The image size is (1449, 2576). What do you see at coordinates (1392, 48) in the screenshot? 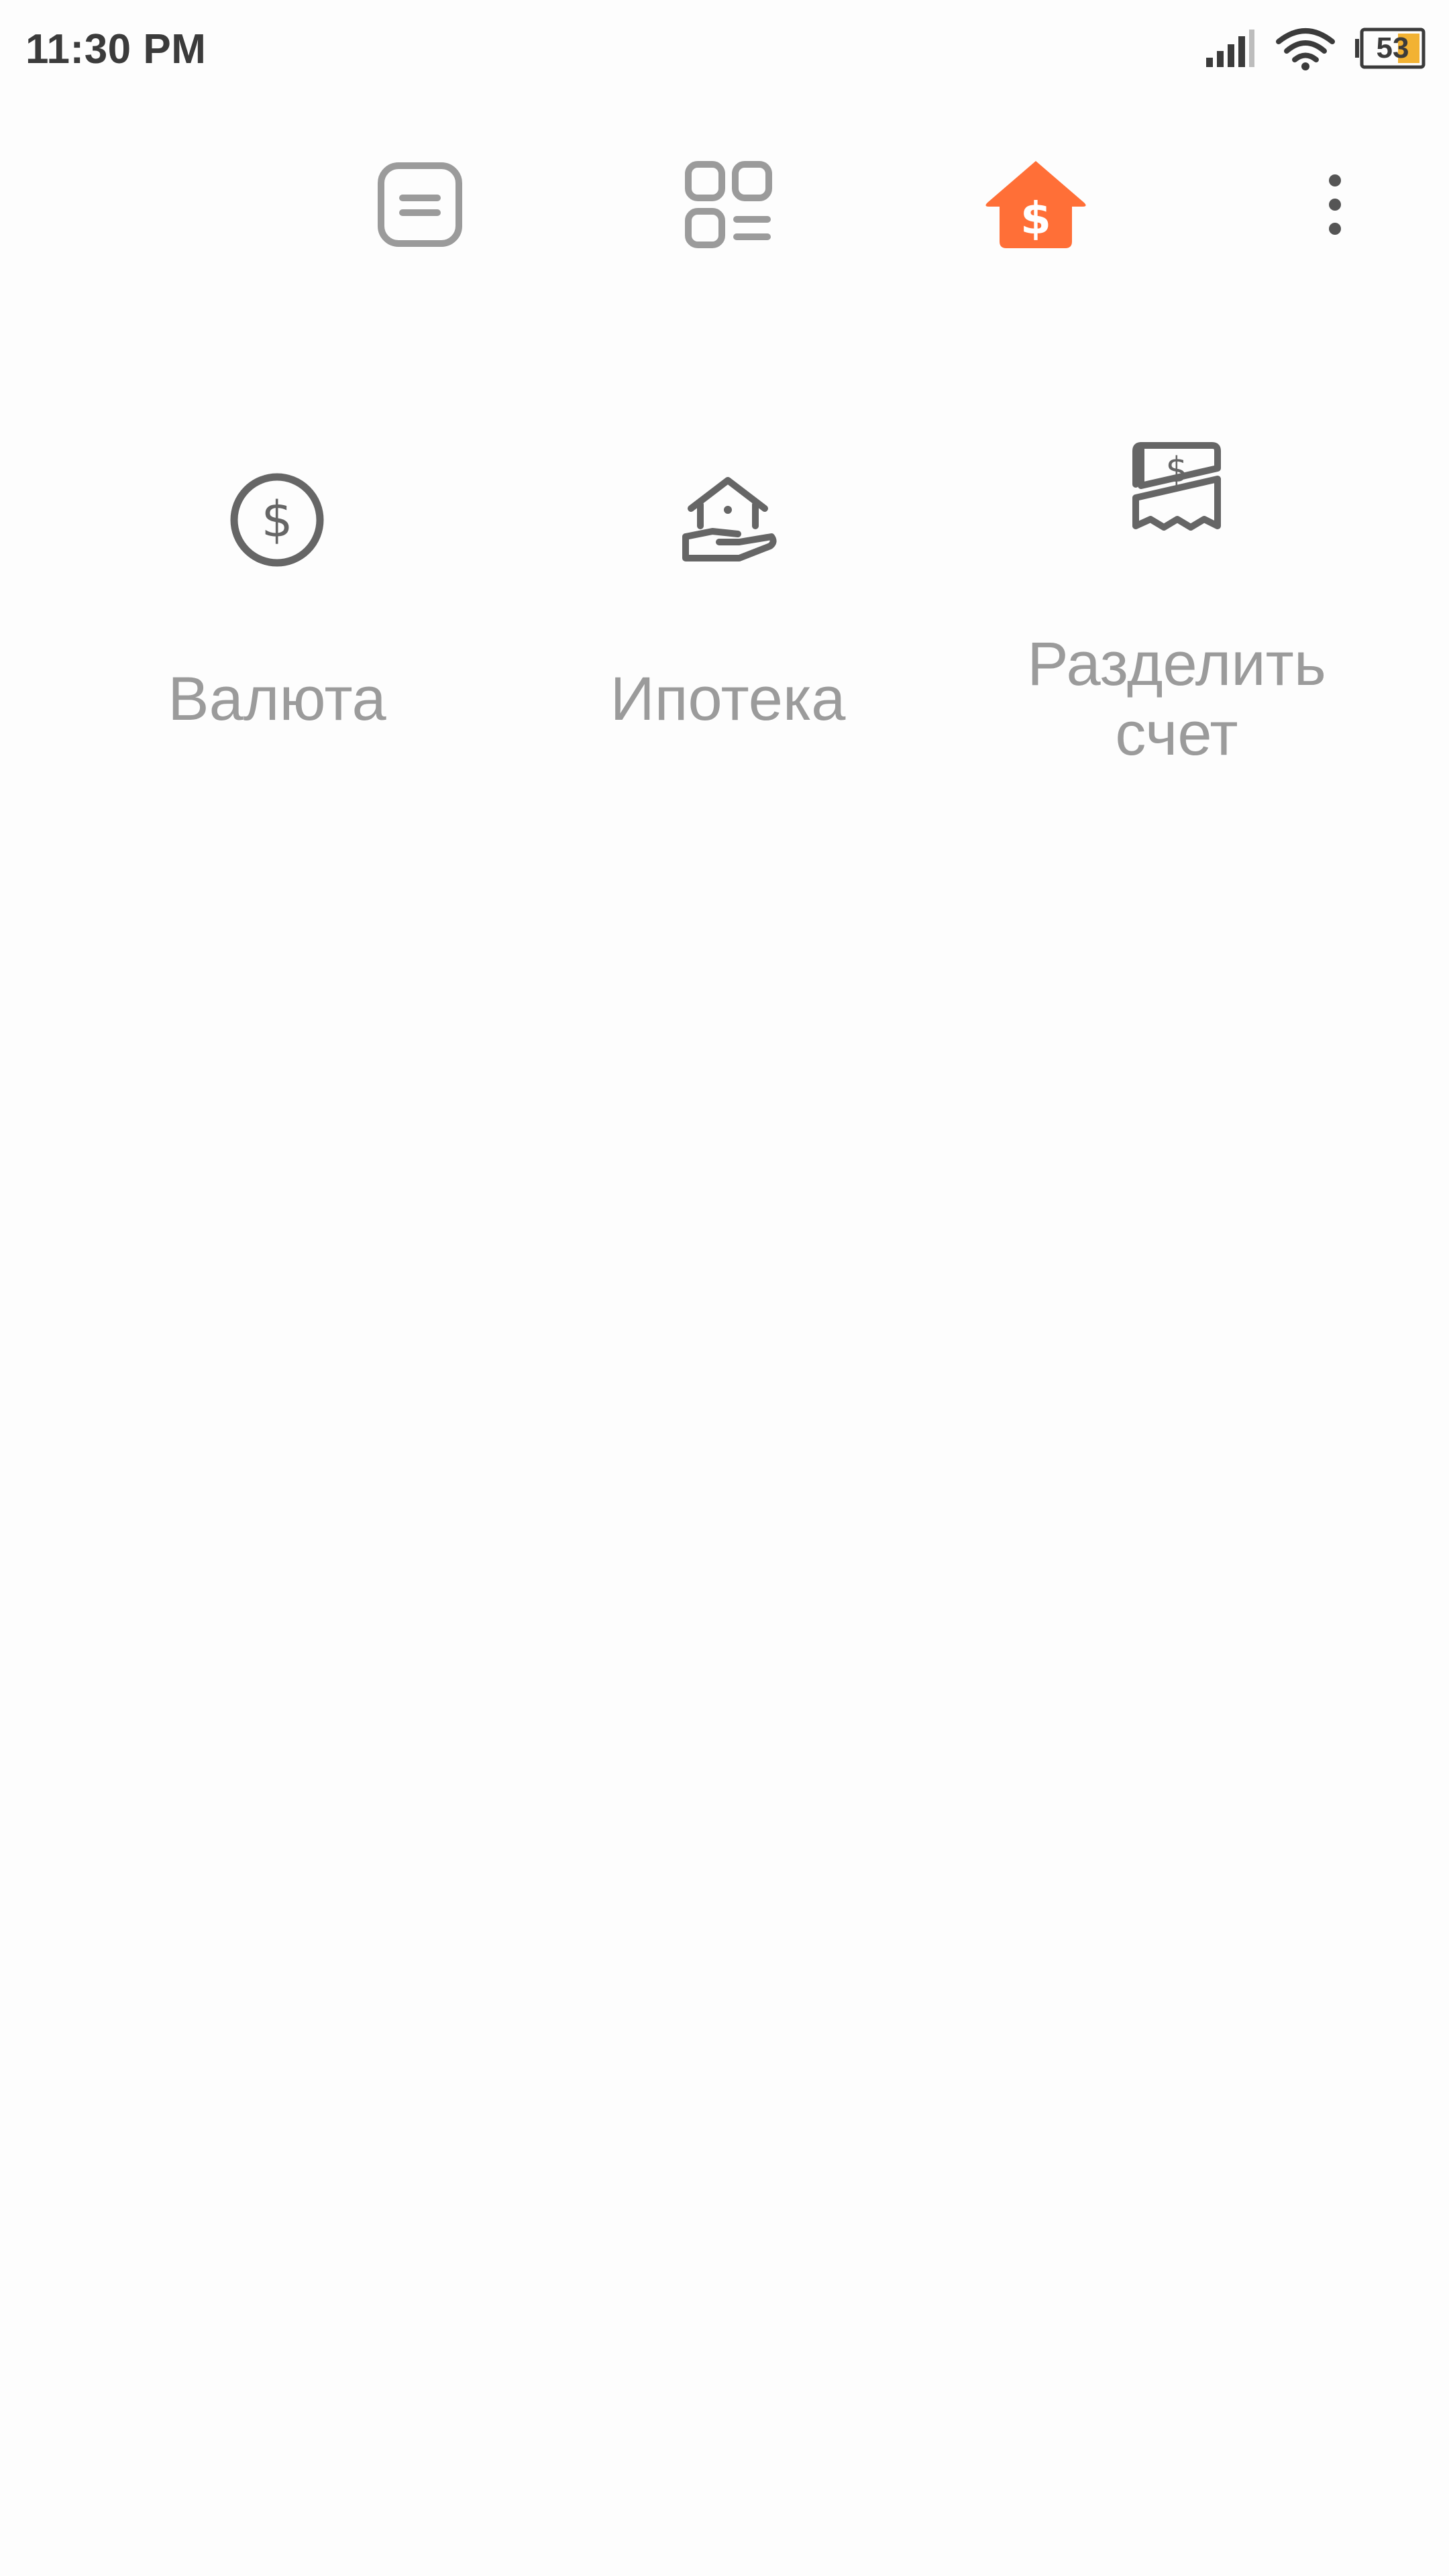
I see `battery-level: 53` at bounding box center [1392, 48].